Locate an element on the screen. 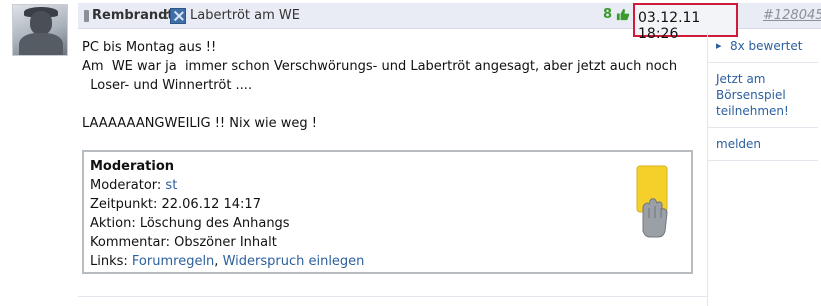  avatar is located at coordinates (40, 30).